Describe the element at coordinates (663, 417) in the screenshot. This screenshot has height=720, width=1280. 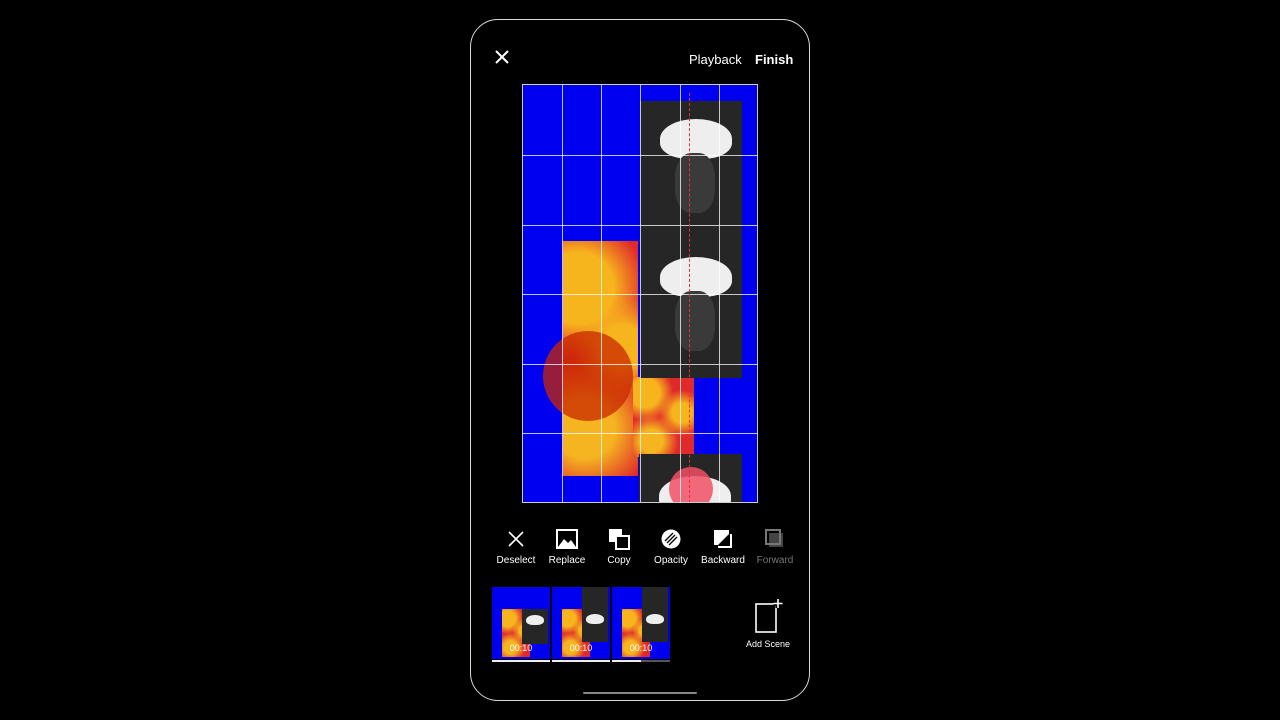
I see `gradient-layer-part` at that location.